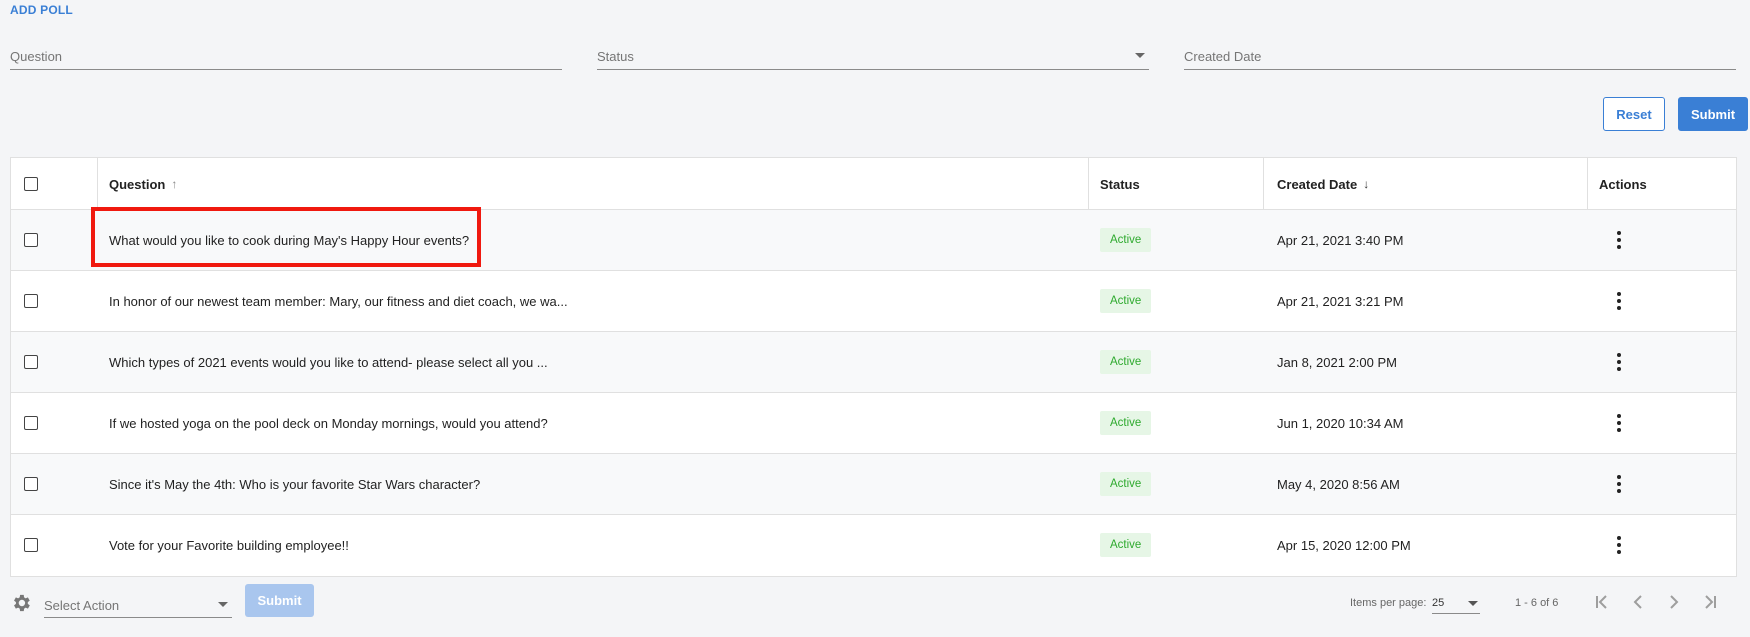  Describe the element at coordinates (82, 605) in the screenshot. I see `select-action-placeholder: Select Action` at that location.